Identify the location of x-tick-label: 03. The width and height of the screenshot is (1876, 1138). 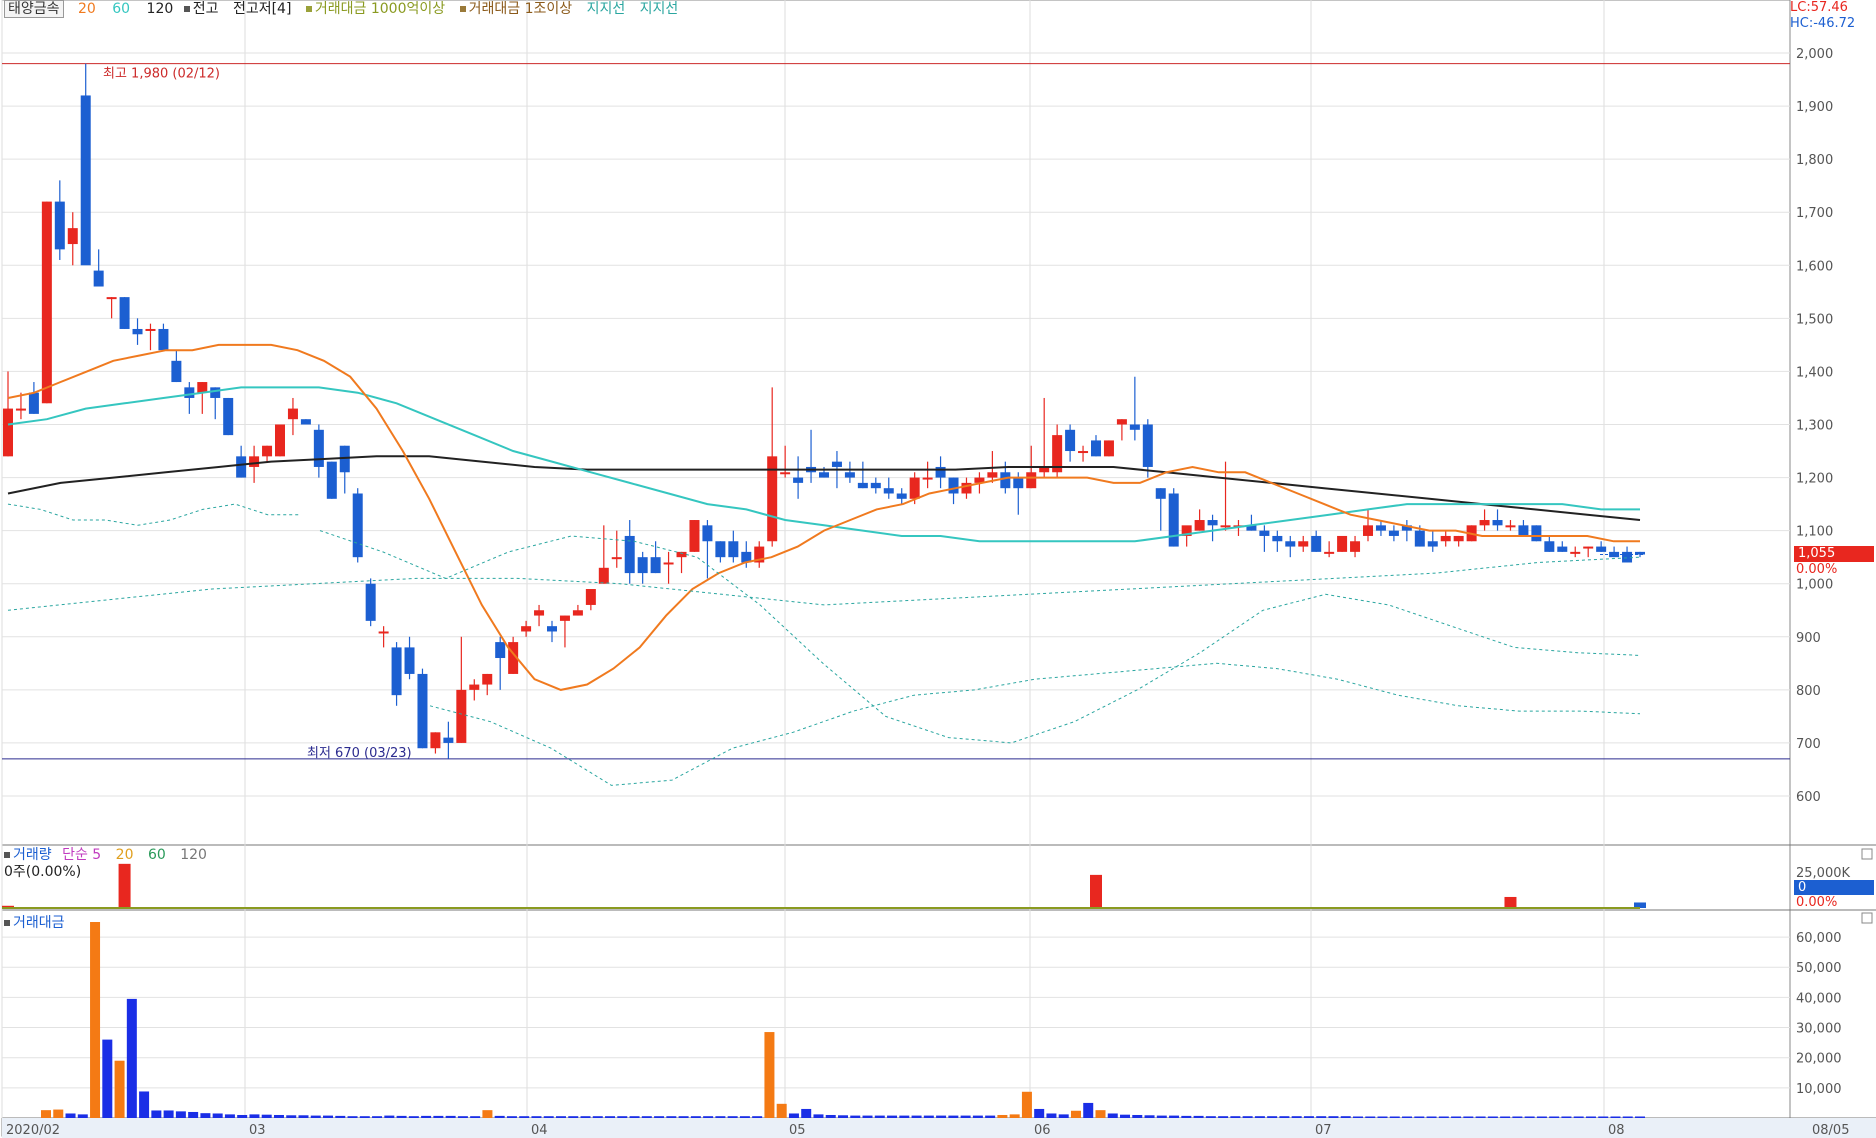
(257, 1130).